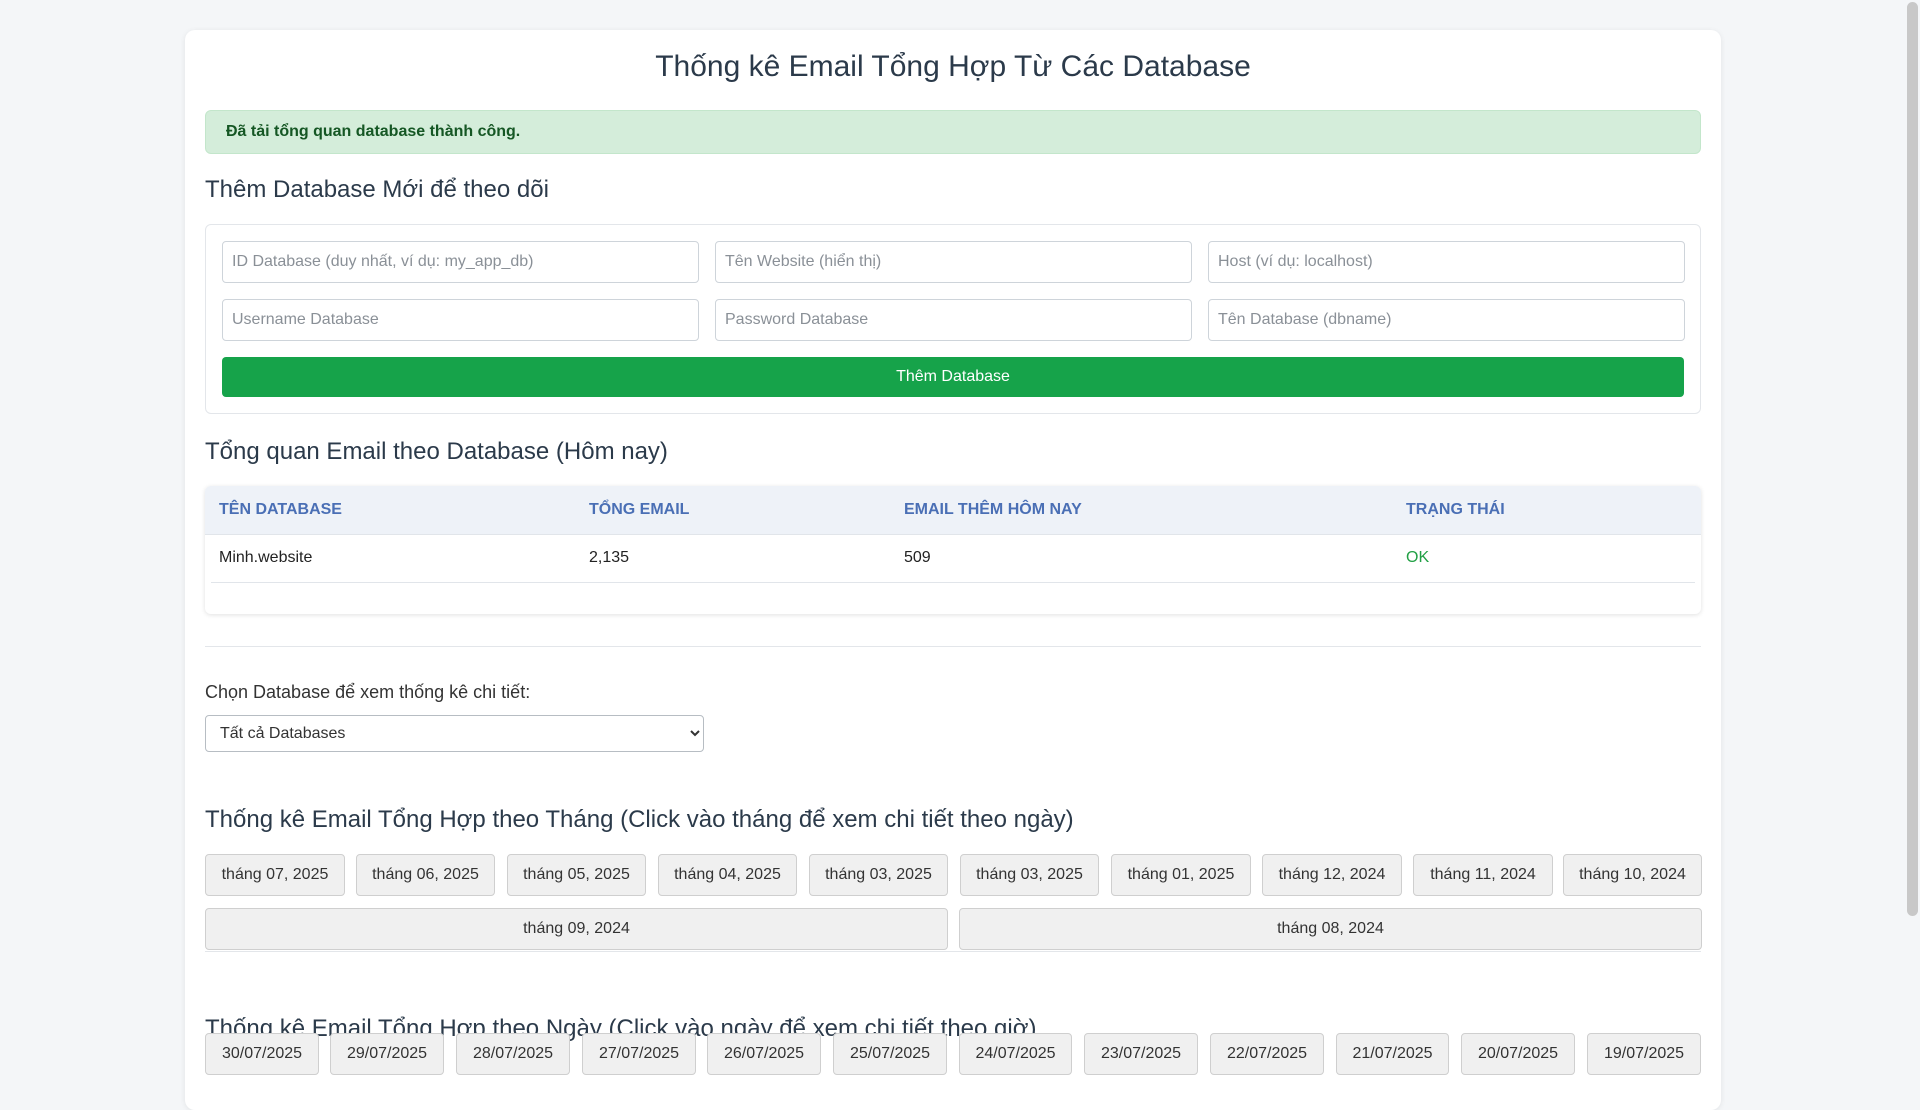 The height and width of the screenshot is (1110, 1920). What do you see at coordinates (953, 262) in the screenshot?
I see `website-name-input` at bounding box center [953, 262].